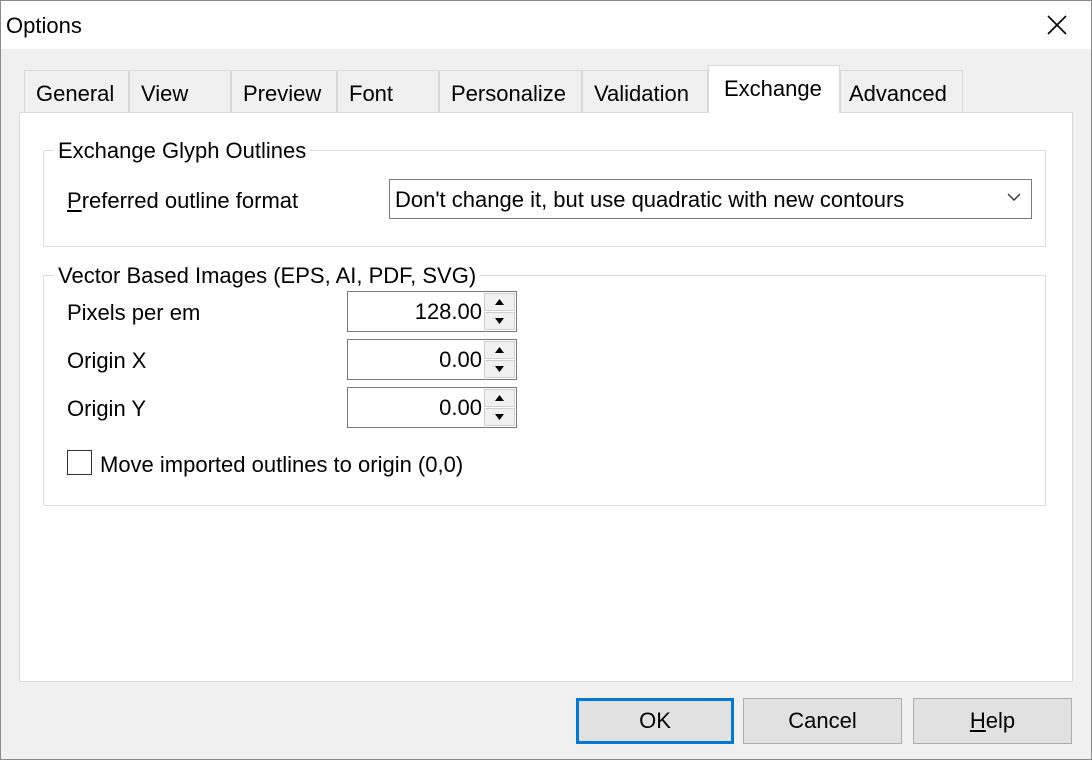  I want to click on origin-x-spinner, so click(499, 359).